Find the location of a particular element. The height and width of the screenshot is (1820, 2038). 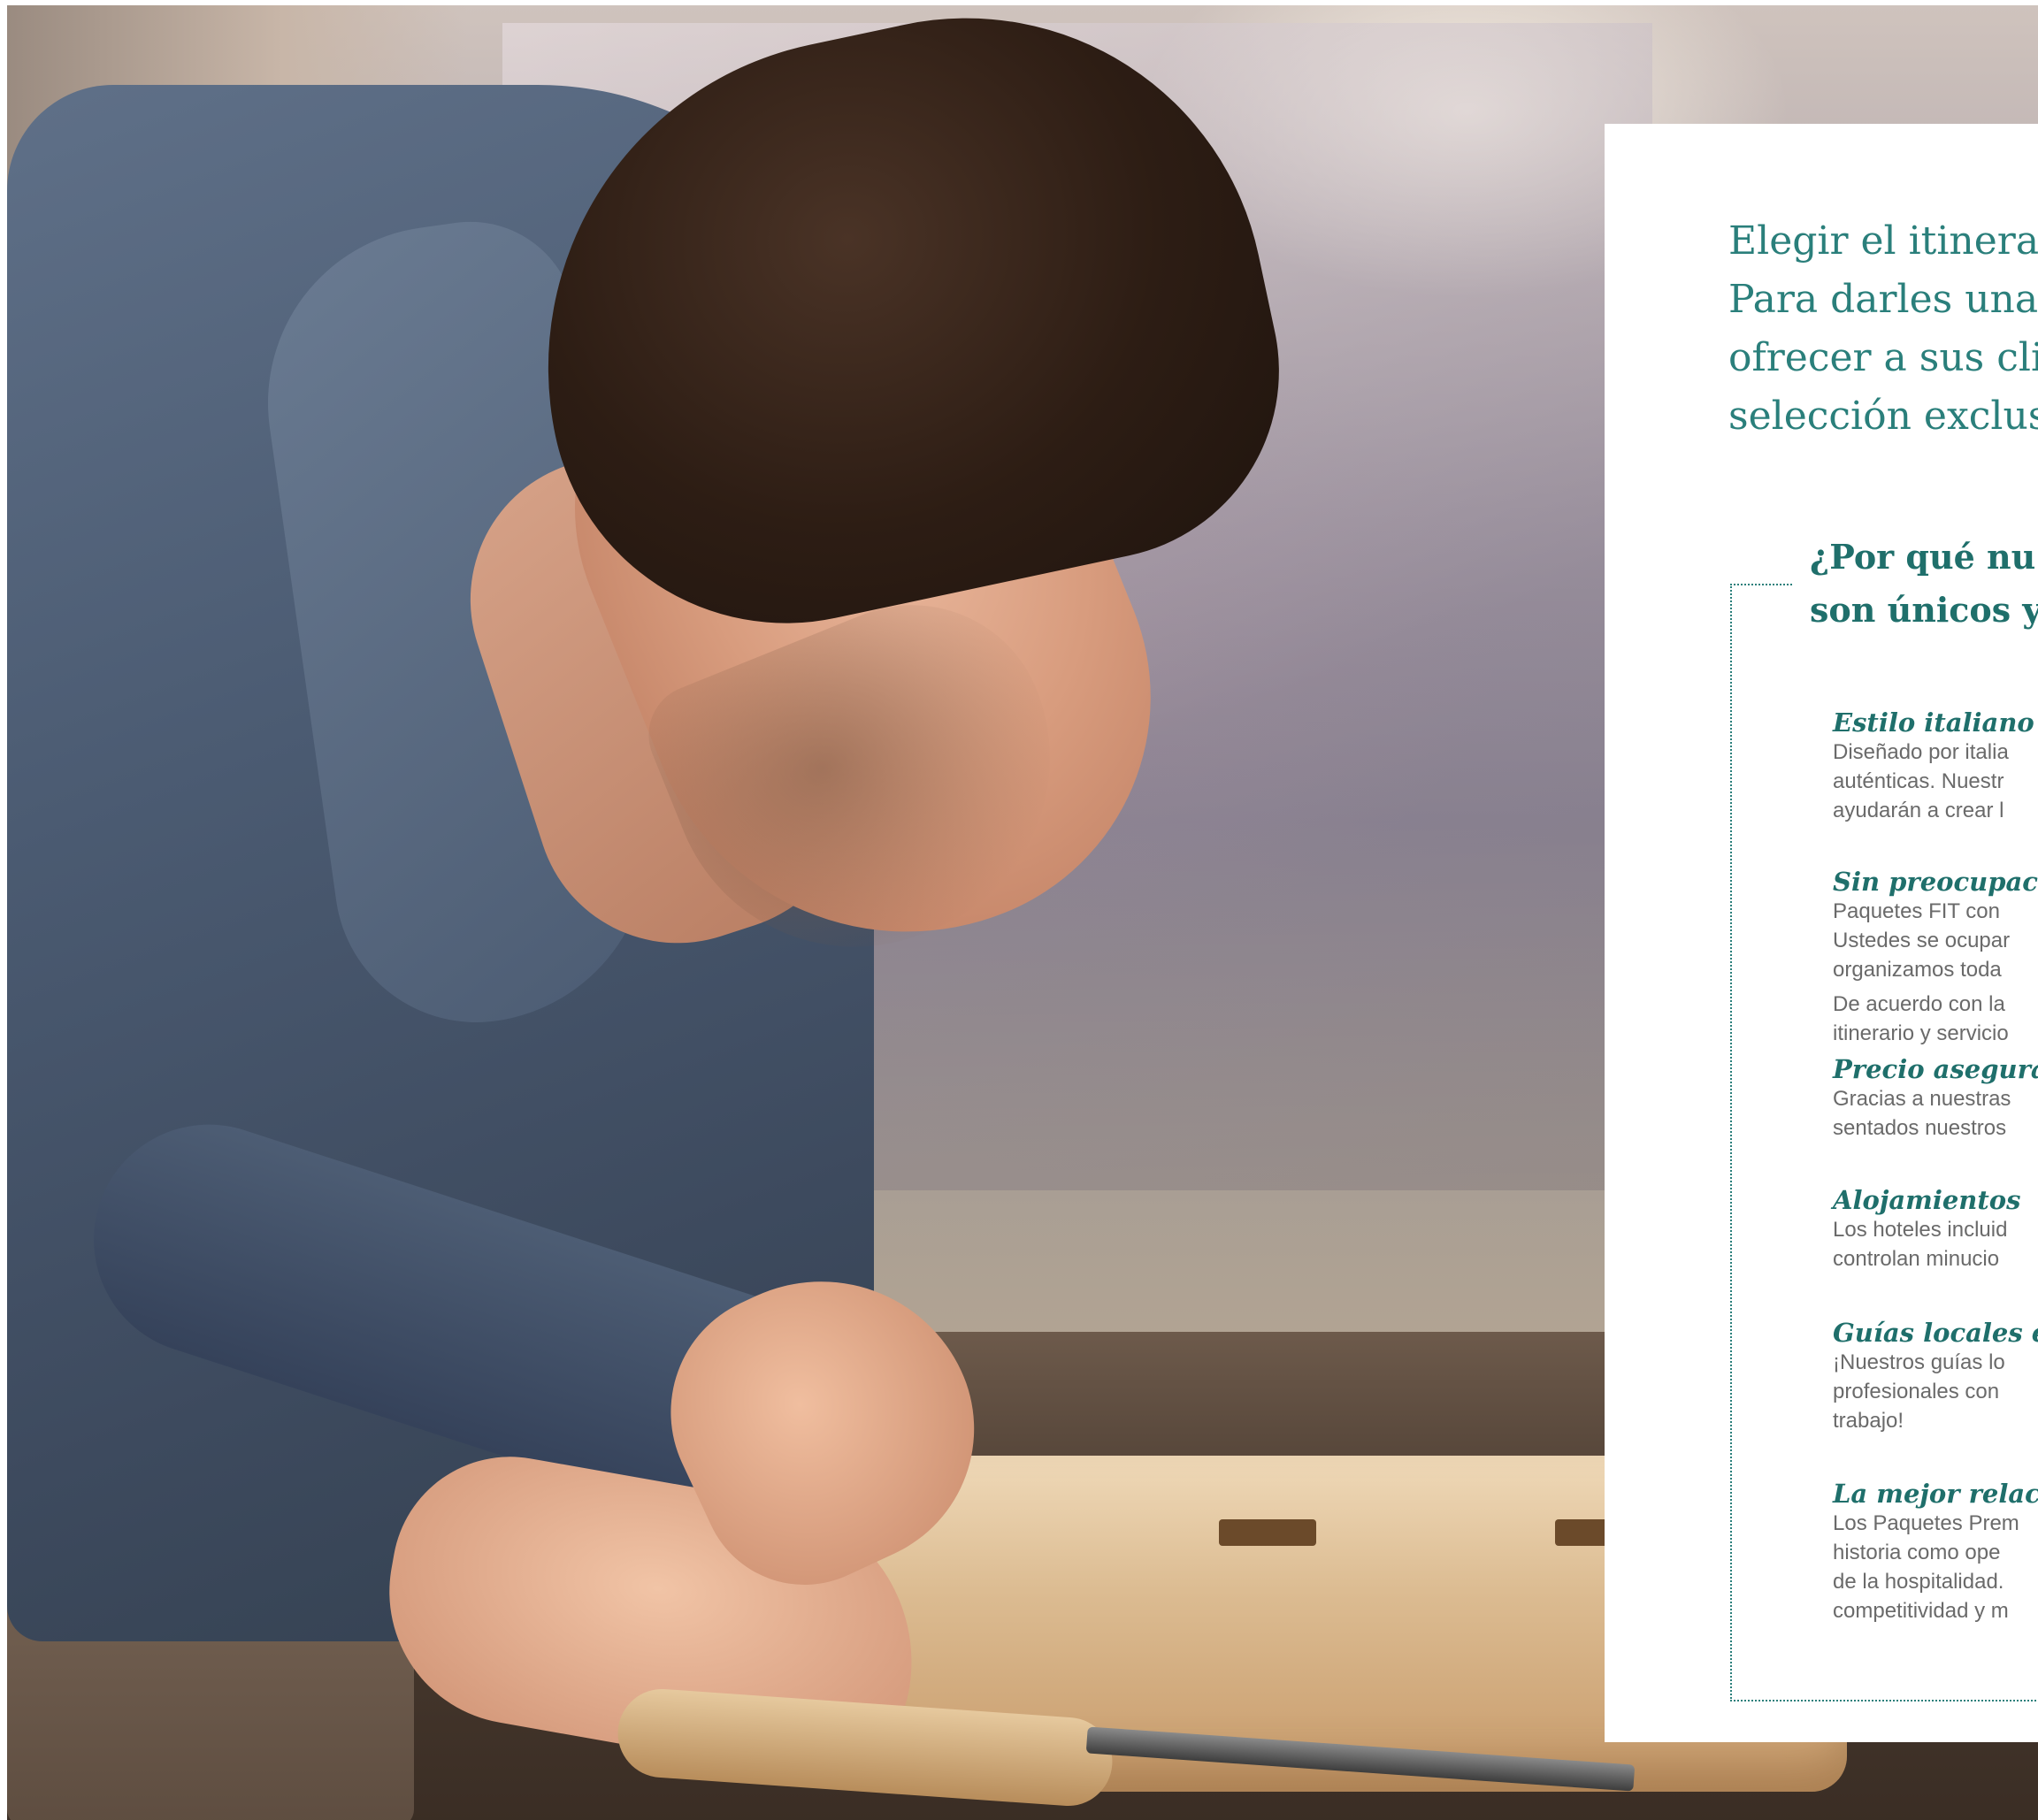

feature-text: sentados nuestros is located at coordinates (1920, 1128).